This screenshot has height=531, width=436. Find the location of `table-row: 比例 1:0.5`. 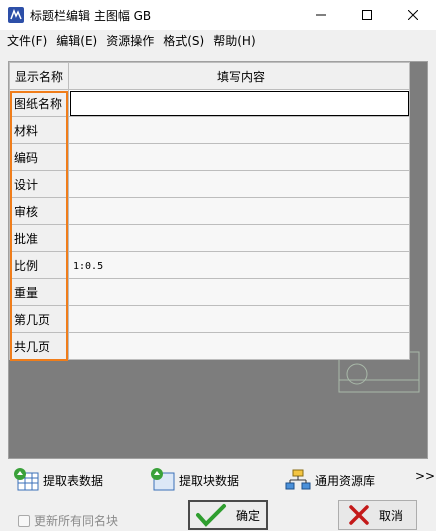

table-row: 比例 1:0.5 is located at coordinates (209, 265).